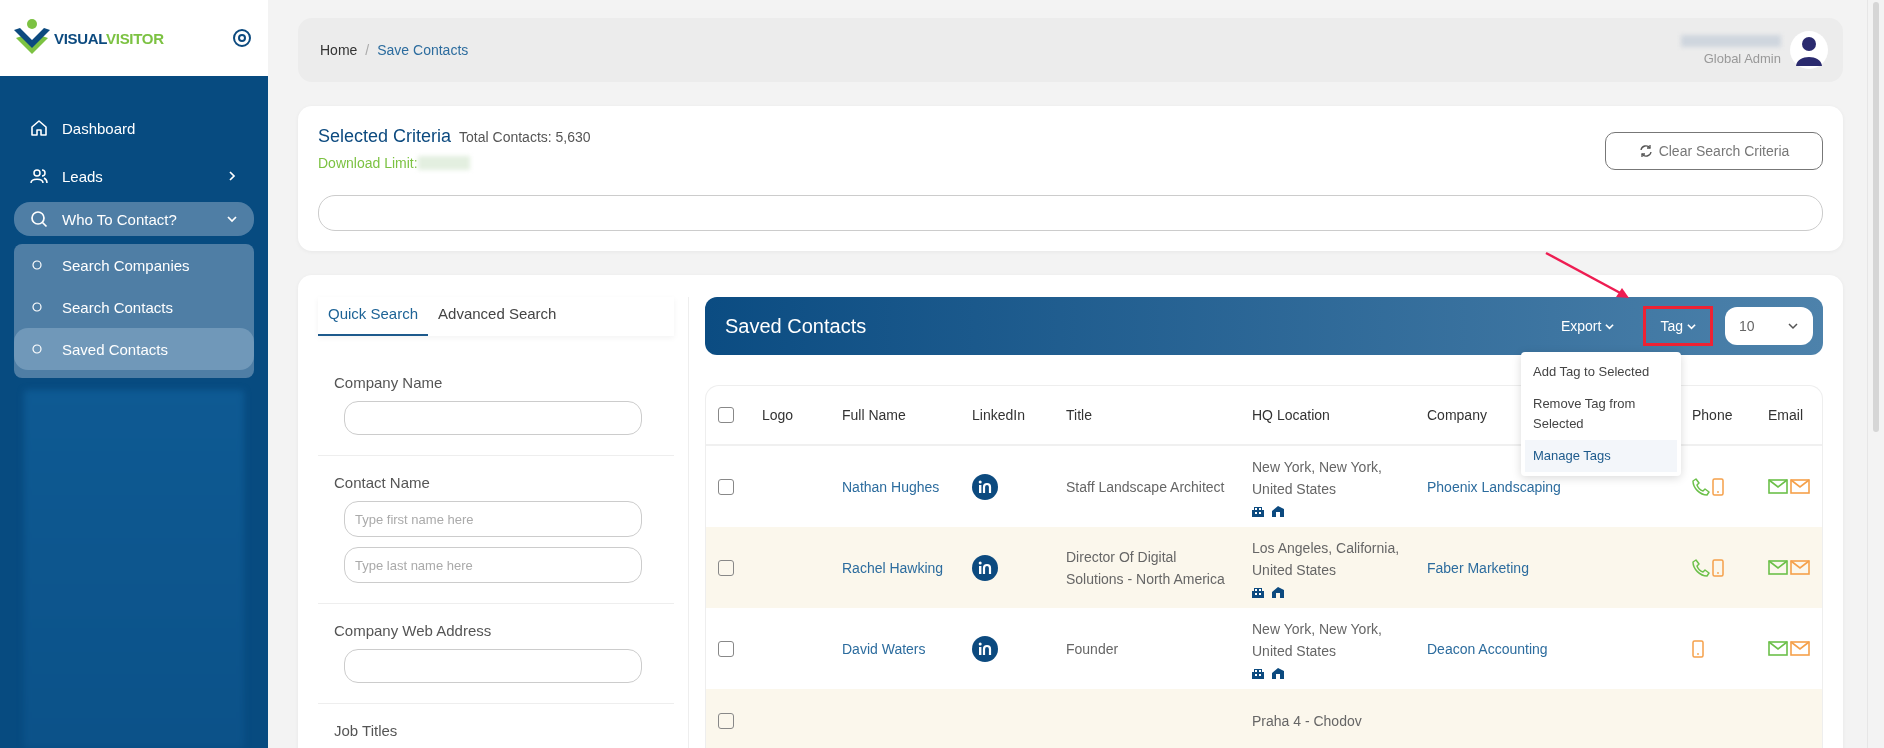 The height and width of the screenshot is (748, 1884). Describe the element at coordinates (1326, 559) in the screenshot. I see `table-cell-text: Los Angeles, California, United States` at that location.